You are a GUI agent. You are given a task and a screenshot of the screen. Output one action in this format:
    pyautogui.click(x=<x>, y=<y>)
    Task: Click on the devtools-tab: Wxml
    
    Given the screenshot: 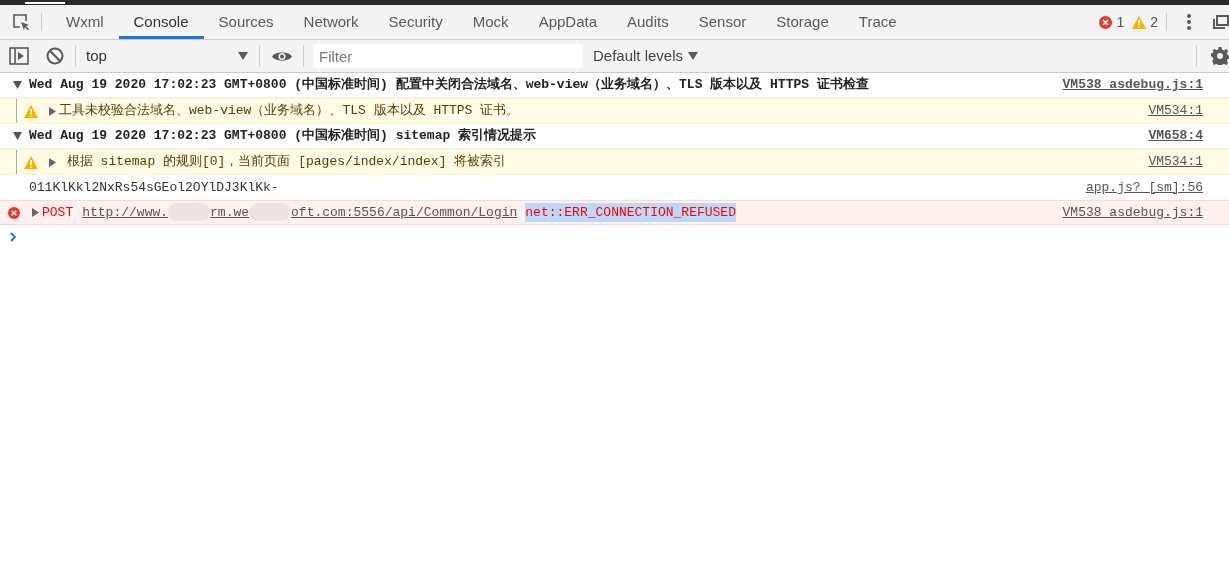 What is the action you would take?
    pyautogui.click(x=85, y=22)
    